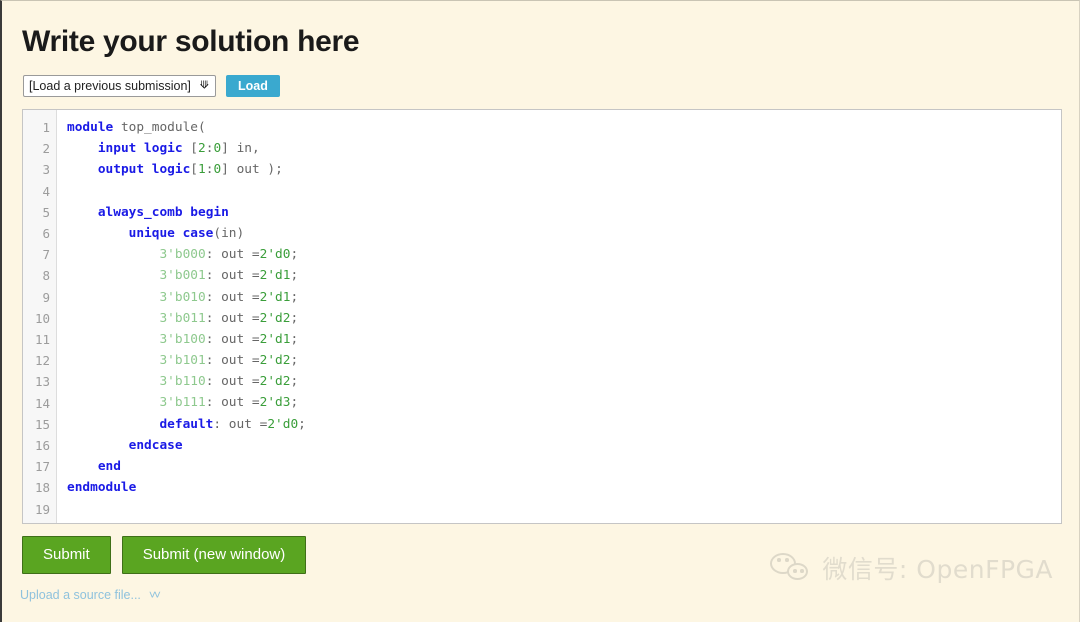  What do you see at coordinates (90, 127) in the screenshot?
I see `code-token: module` at bounding box center [90, 127].